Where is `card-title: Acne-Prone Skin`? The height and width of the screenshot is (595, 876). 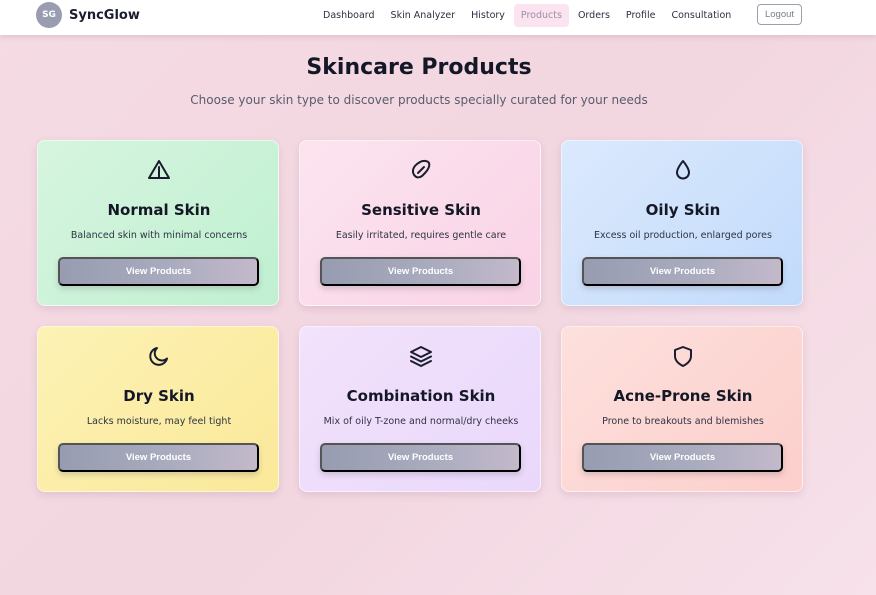 card-title: Acne-Prone Skin is located at coordinates (683, 396).